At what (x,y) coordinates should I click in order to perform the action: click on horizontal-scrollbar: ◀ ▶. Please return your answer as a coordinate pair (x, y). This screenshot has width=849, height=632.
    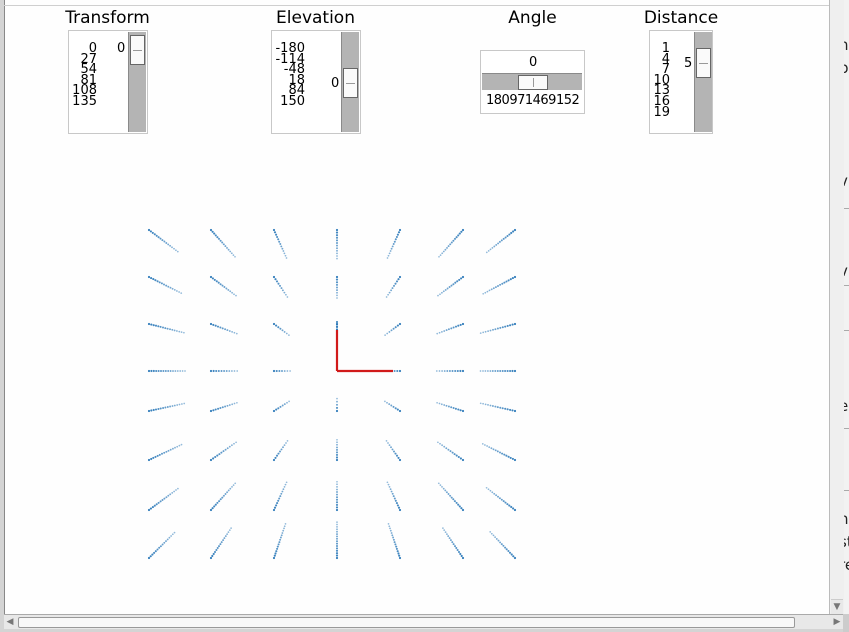
    Looking at the image, I should click on (423, 621).